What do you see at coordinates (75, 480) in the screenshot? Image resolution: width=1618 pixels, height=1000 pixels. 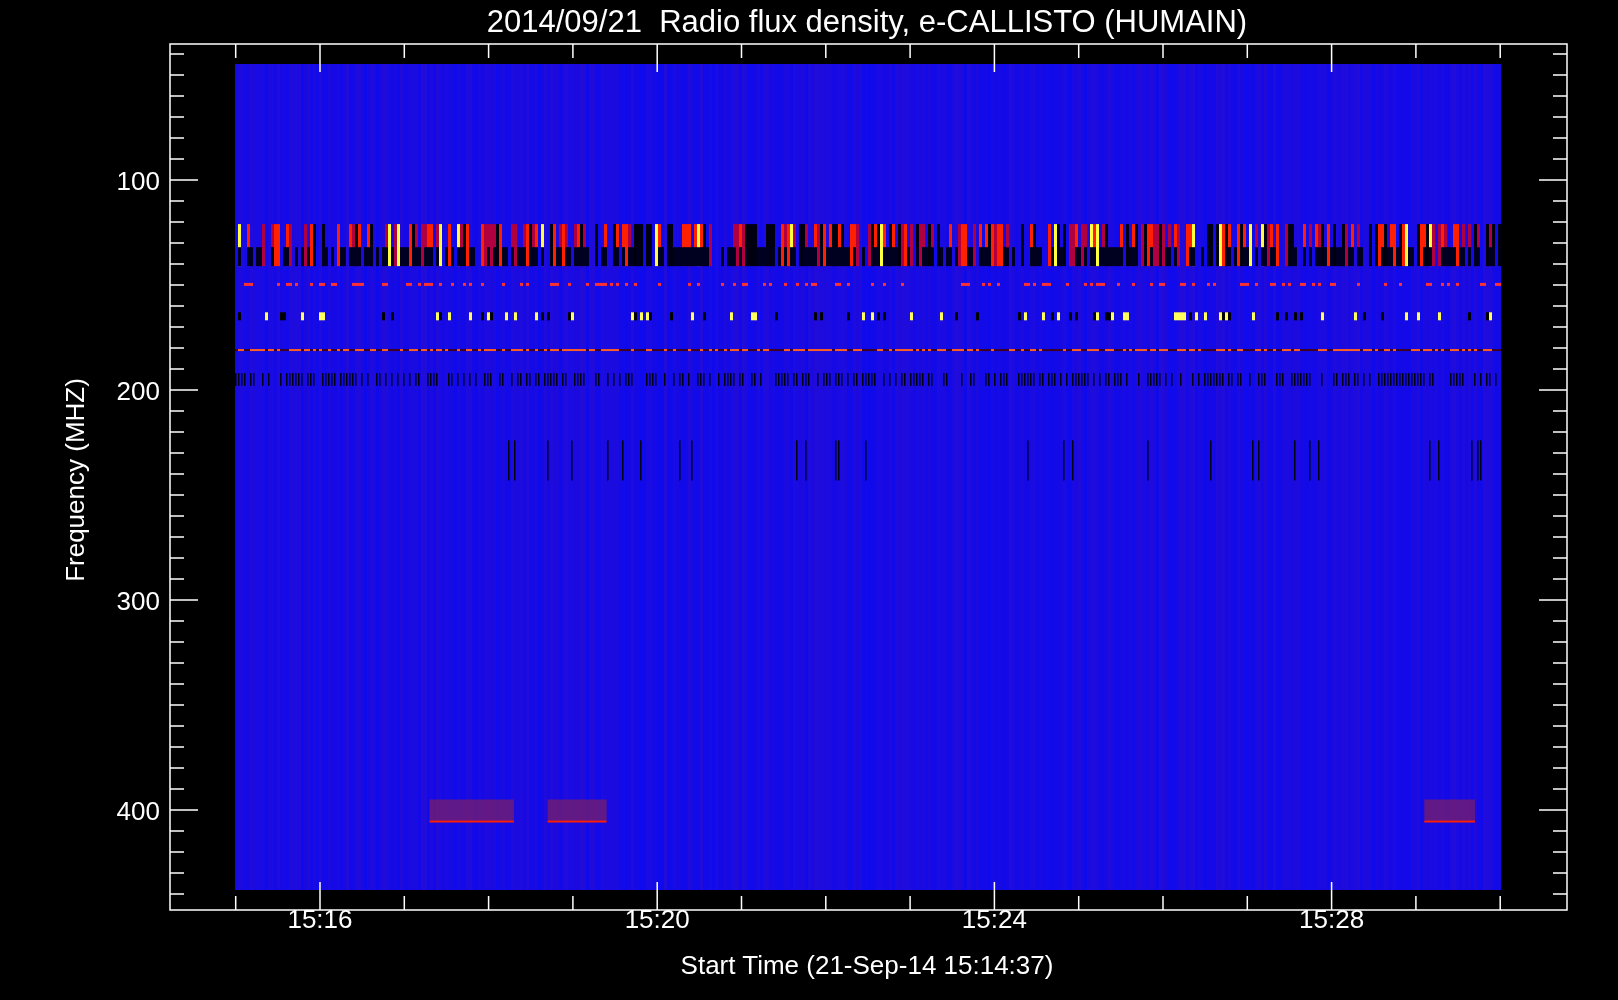 I see `y-axis-label: Frequency (MHZ)` at bounding box center [75, 480].